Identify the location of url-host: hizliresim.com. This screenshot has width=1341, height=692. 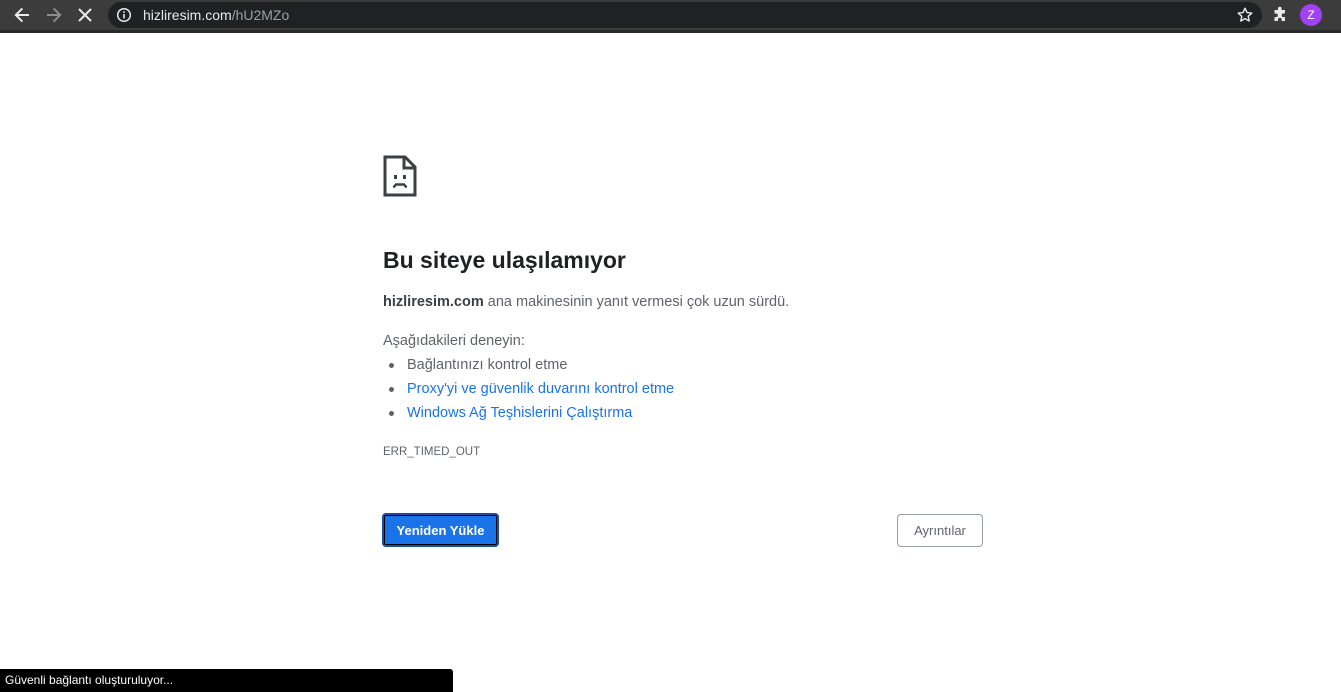
(187, 15).